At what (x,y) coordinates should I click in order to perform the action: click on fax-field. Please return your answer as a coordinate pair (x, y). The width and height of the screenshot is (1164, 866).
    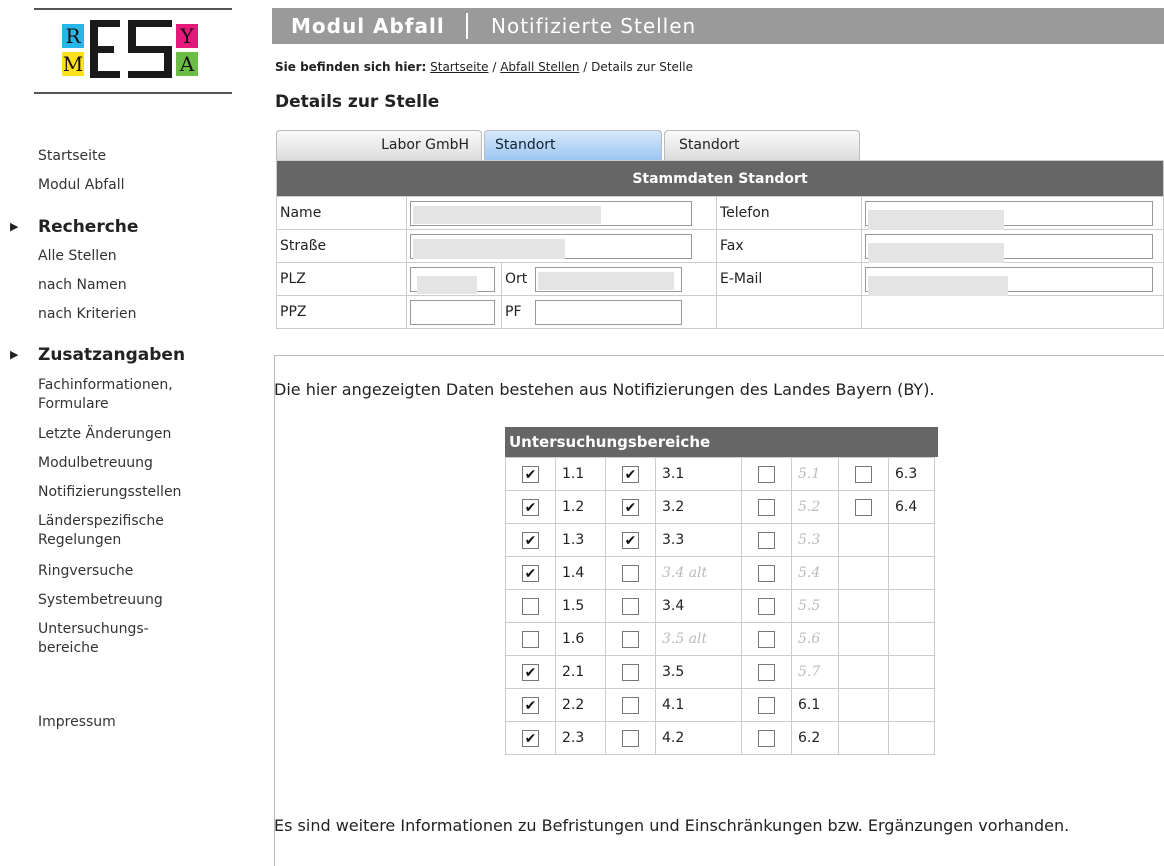
    Looking at the image, I should click on (1008, 248).